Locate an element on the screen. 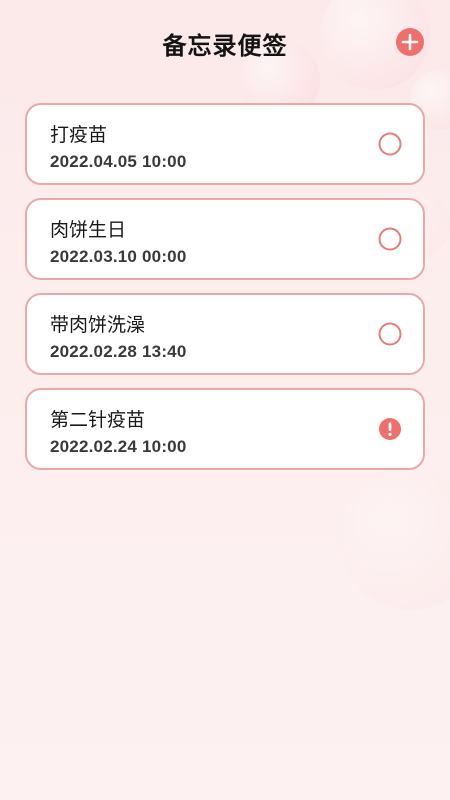 The height and width of the screenshot is (800, 450). memo-title: 打疫苗 is located at coordinates (79, 135).